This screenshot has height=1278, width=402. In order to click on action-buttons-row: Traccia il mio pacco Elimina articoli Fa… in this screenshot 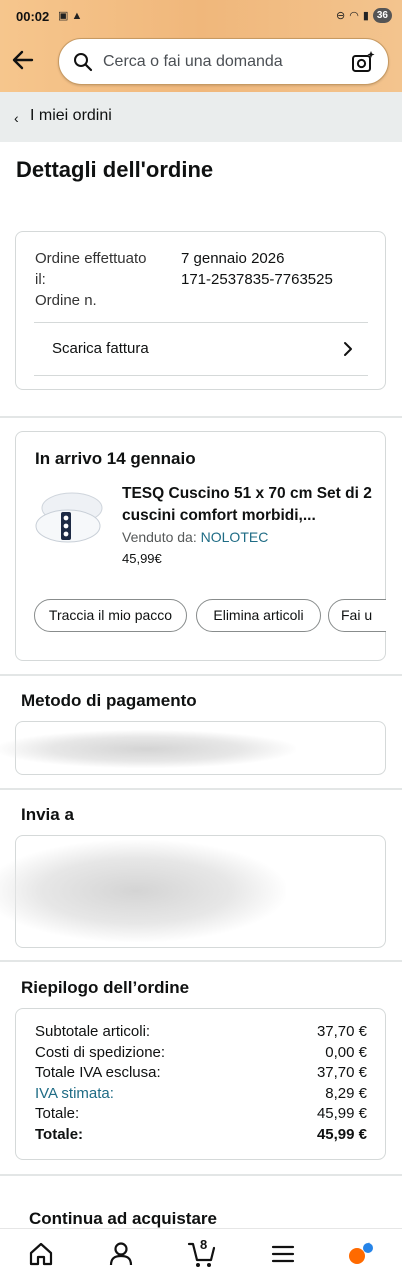, I will do `click(210, 617)`.